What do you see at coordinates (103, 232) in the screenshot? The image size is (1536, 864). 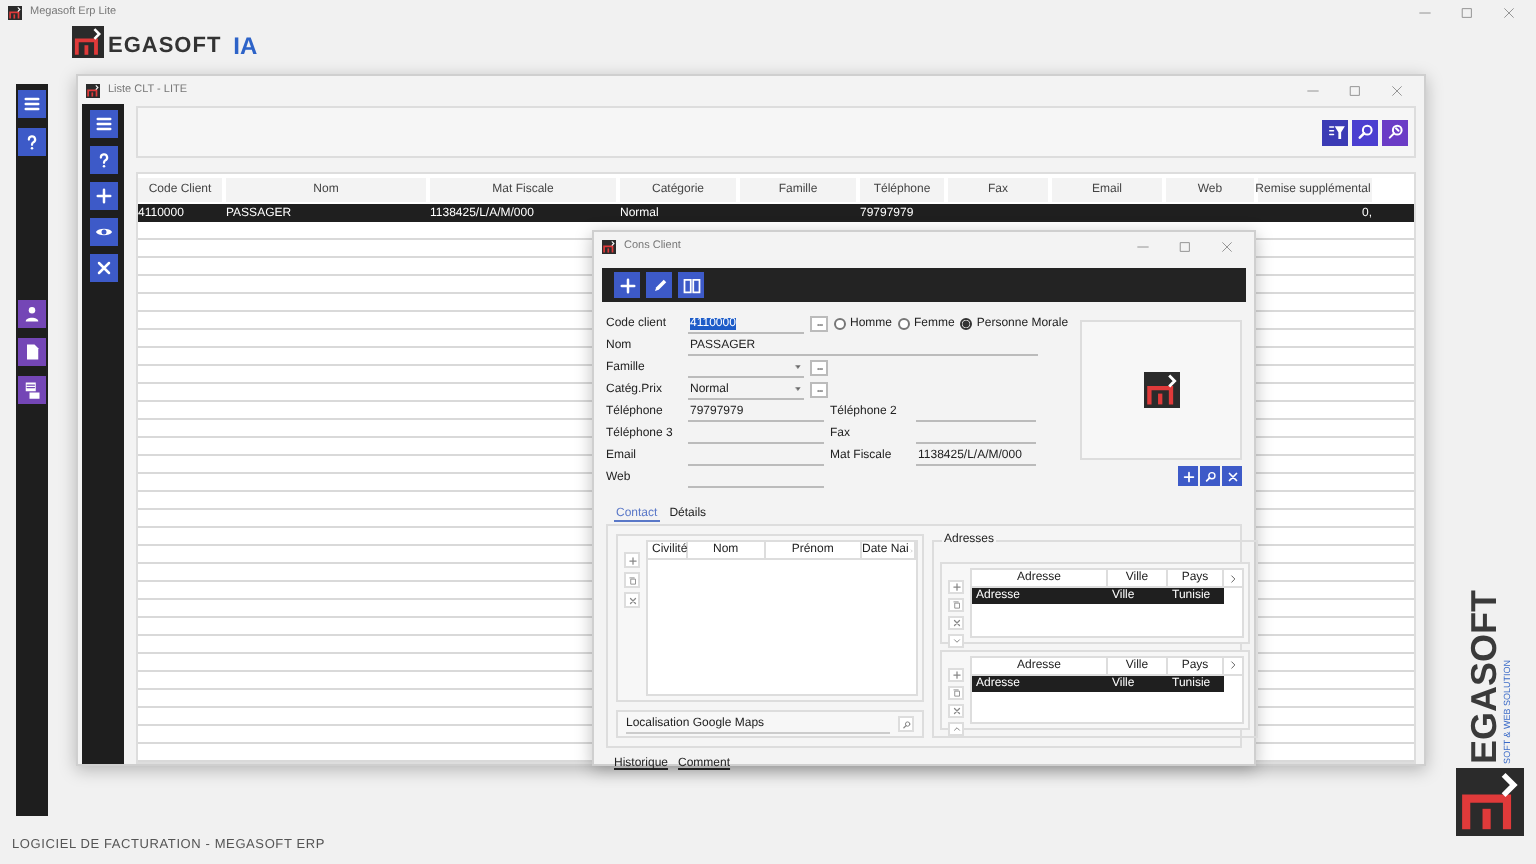 I see `view-button` at bounding box center [103, 232].